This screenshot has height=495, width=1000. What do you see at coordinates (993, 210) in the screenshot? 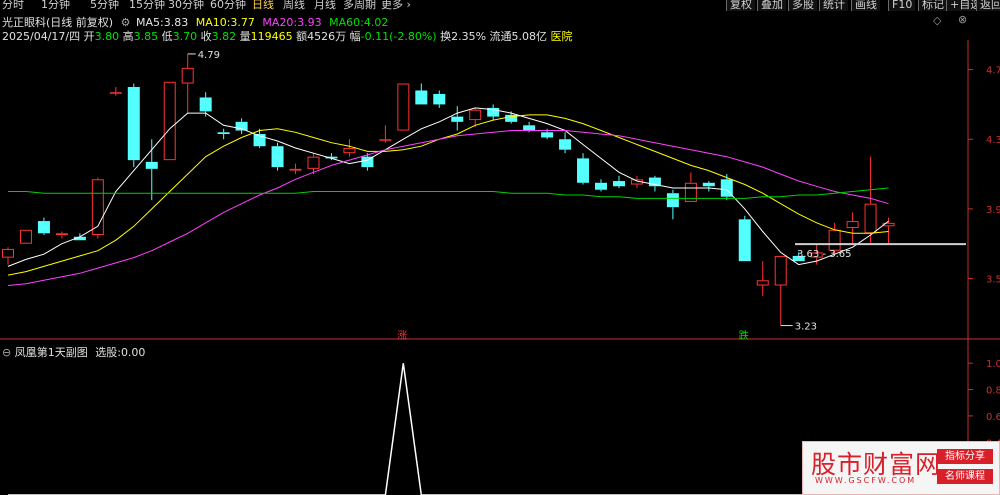
I see `price-tick-label: 3.9` at bounding box center [993, 210].